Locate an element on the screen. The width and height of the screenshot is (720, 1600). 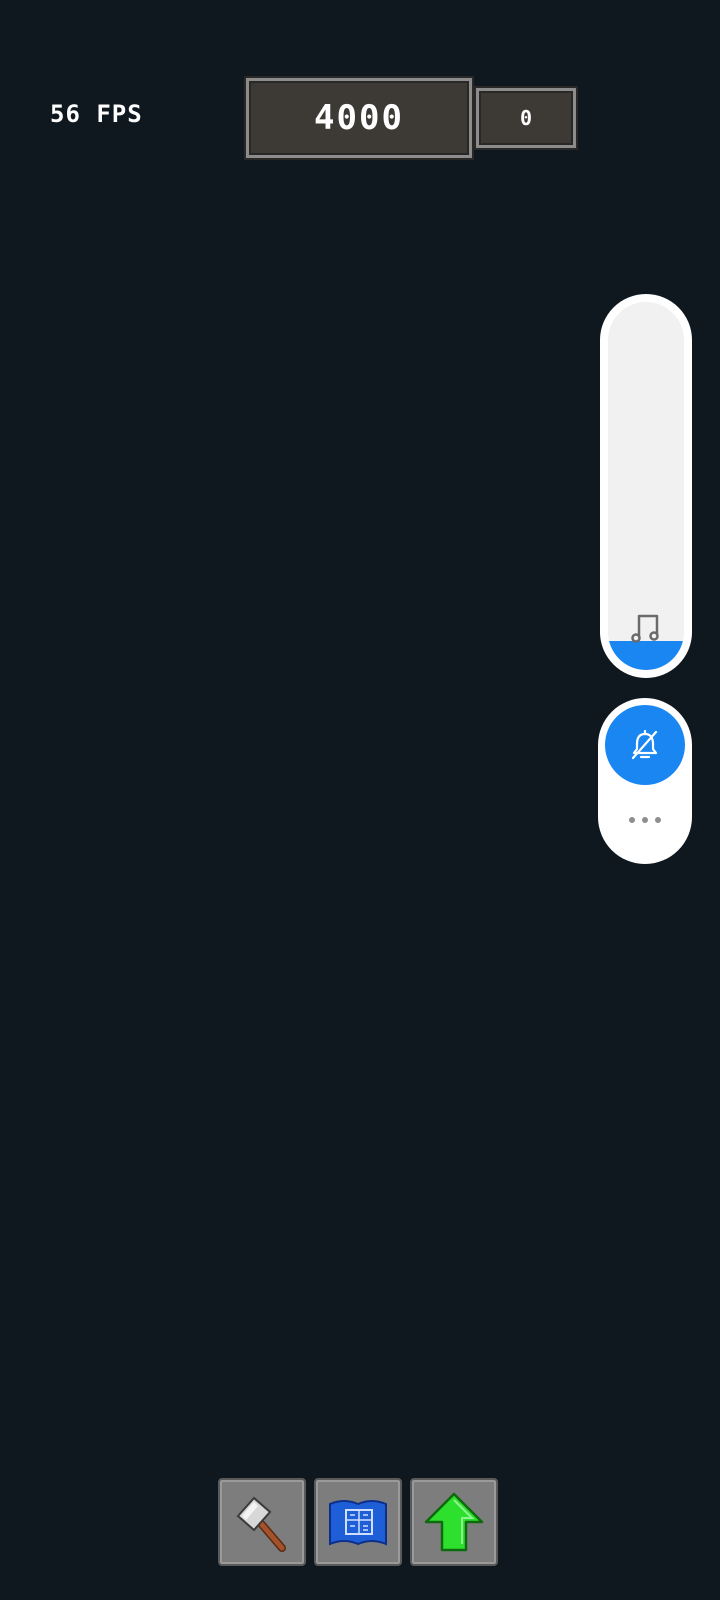
volume-track is located at coordinates (646, 486).